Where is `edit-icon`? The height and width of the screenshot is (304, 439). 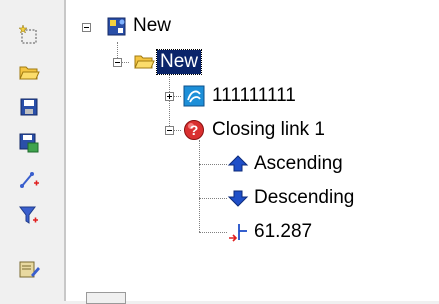 edit-icon is located at coordinates (29, 269).